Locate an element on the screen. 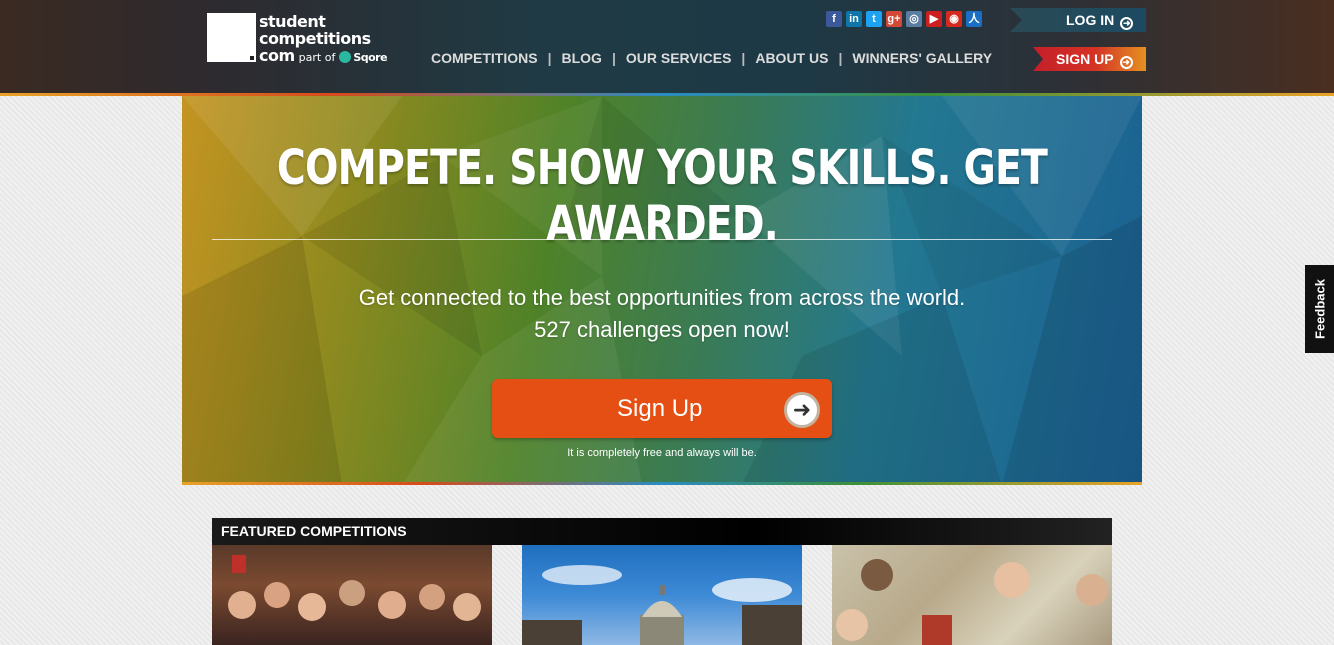 The width and height of the screenshot is (1334, 645). hero-signup-label: Sign Up is located at coordinates (660, 408).